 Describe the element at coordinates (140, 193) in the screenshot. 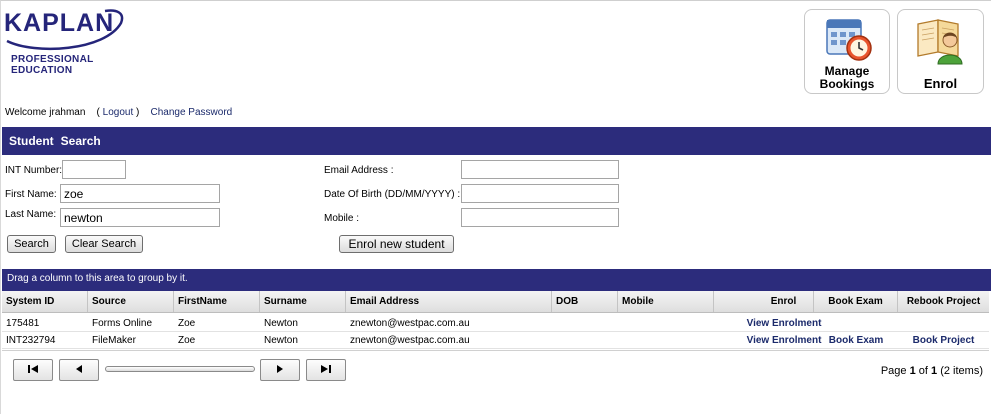

I see `first-name-input` at that location.